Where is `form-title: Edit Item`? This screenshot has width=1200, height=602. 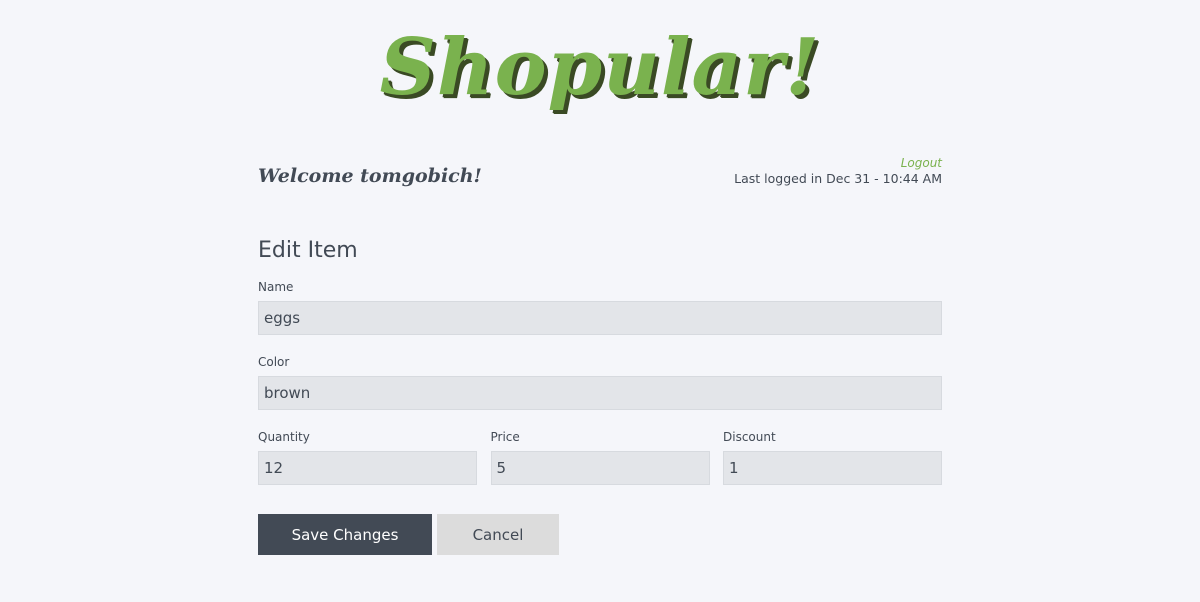
form-title: Edit Item is located at coordinates (308, 250).